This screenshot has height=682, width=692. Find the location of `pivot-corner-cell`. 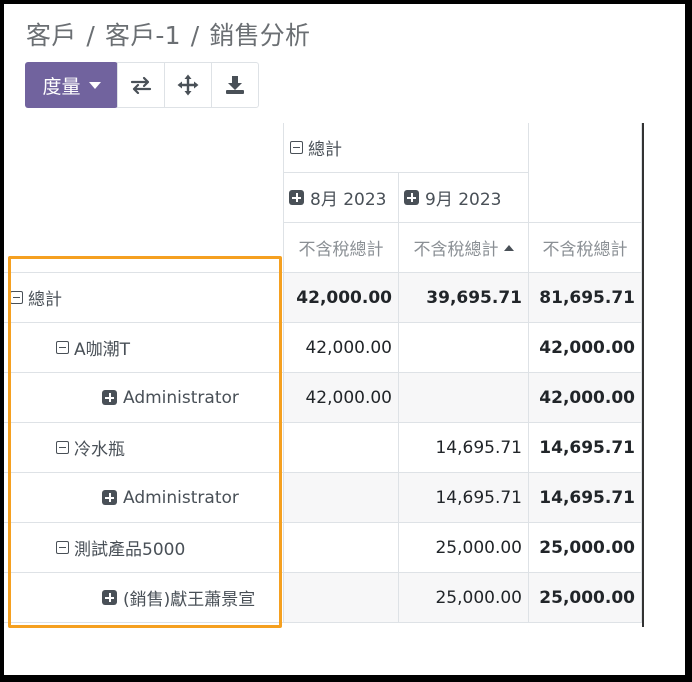

pivot-corner-cell is located at coordinates (144, 173).